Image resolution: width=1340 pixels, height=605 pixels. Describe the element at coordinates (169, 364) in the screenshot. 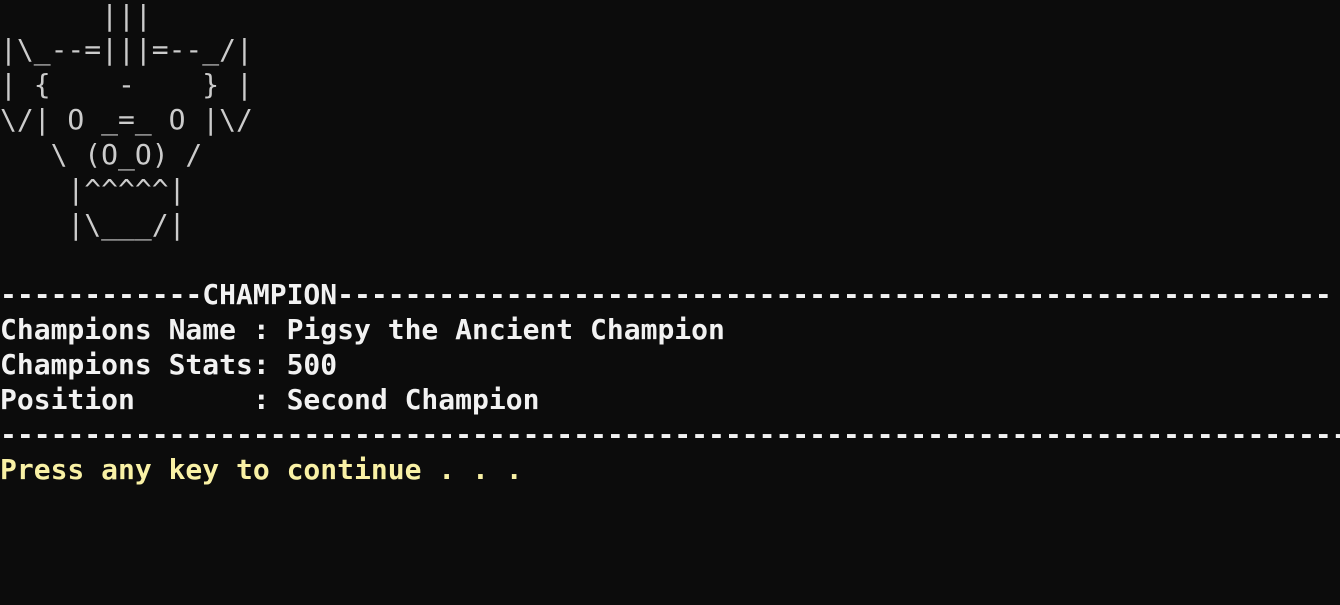

I see `champion-stats-line: Champions Stats: 500` at that location.